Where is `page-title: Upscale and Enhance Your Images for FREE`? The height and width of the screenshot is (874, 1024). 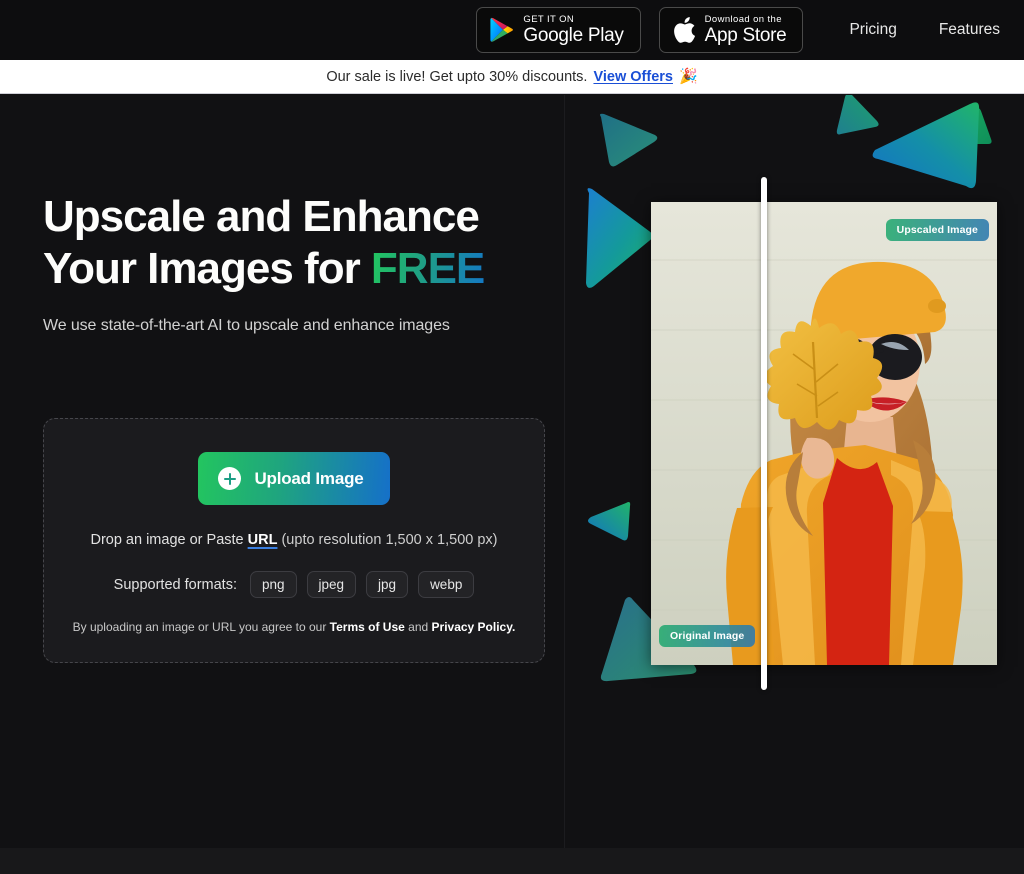
page-title: Upscale and Enhance Your Images for FREE is located at coordinates (303, 243).